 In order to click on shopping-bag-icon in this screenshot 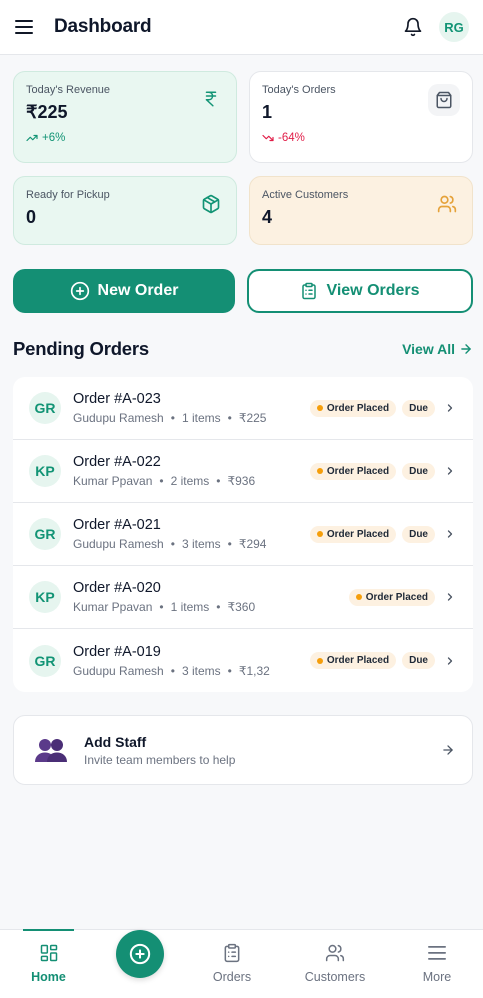, I will do `click(444, 100)`.